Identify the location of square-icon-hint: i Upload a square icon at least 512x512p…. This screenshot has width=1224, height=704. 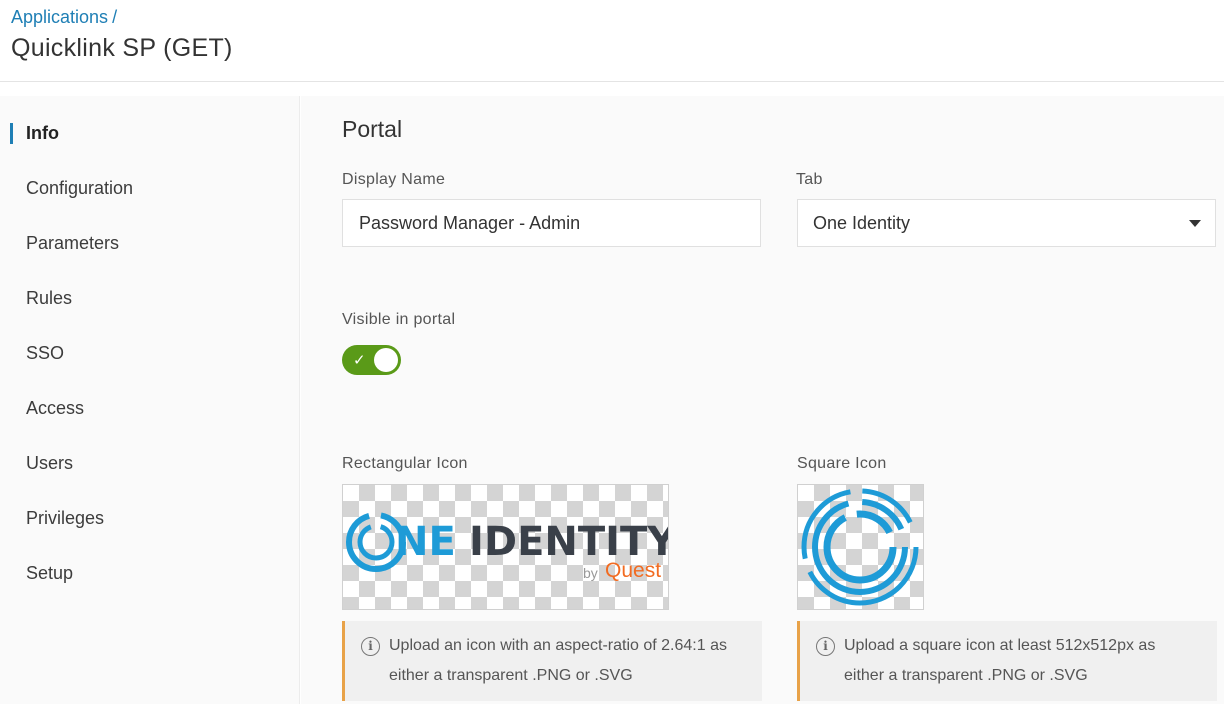
(1007, 661).